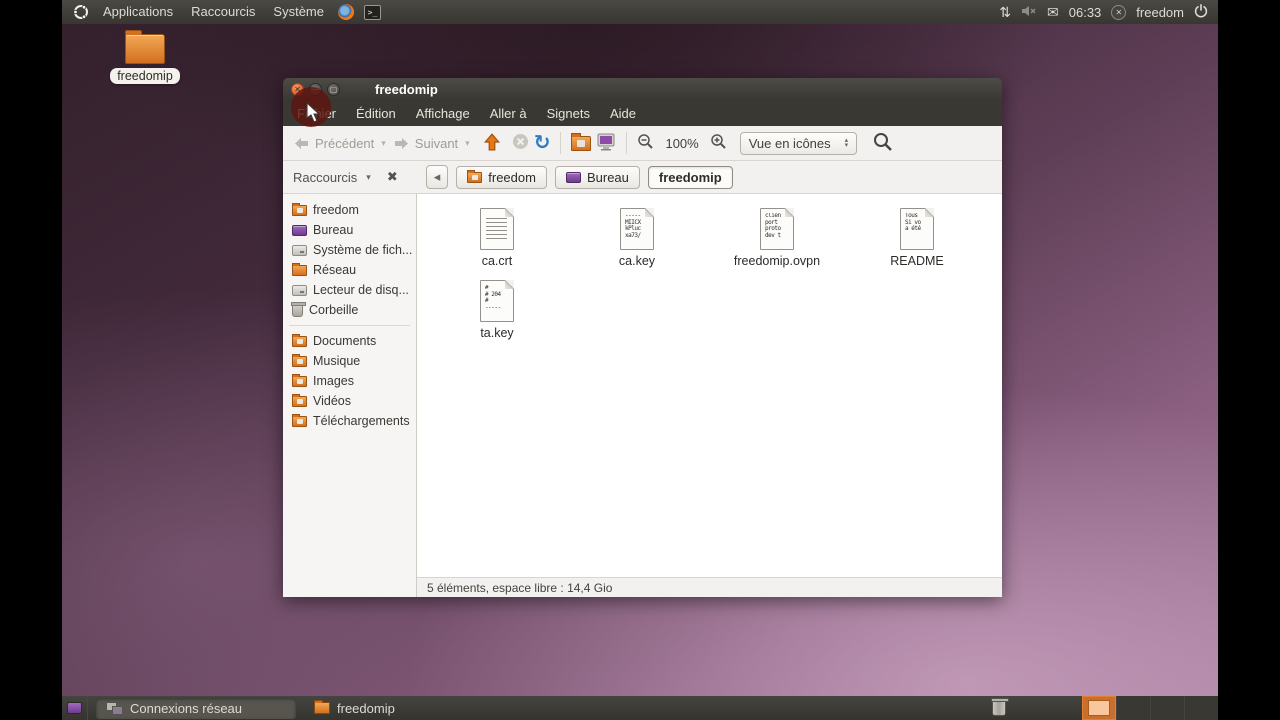 The image size is (1280, 720). I want to click on menu-signets: Signets, so click(568, 113).